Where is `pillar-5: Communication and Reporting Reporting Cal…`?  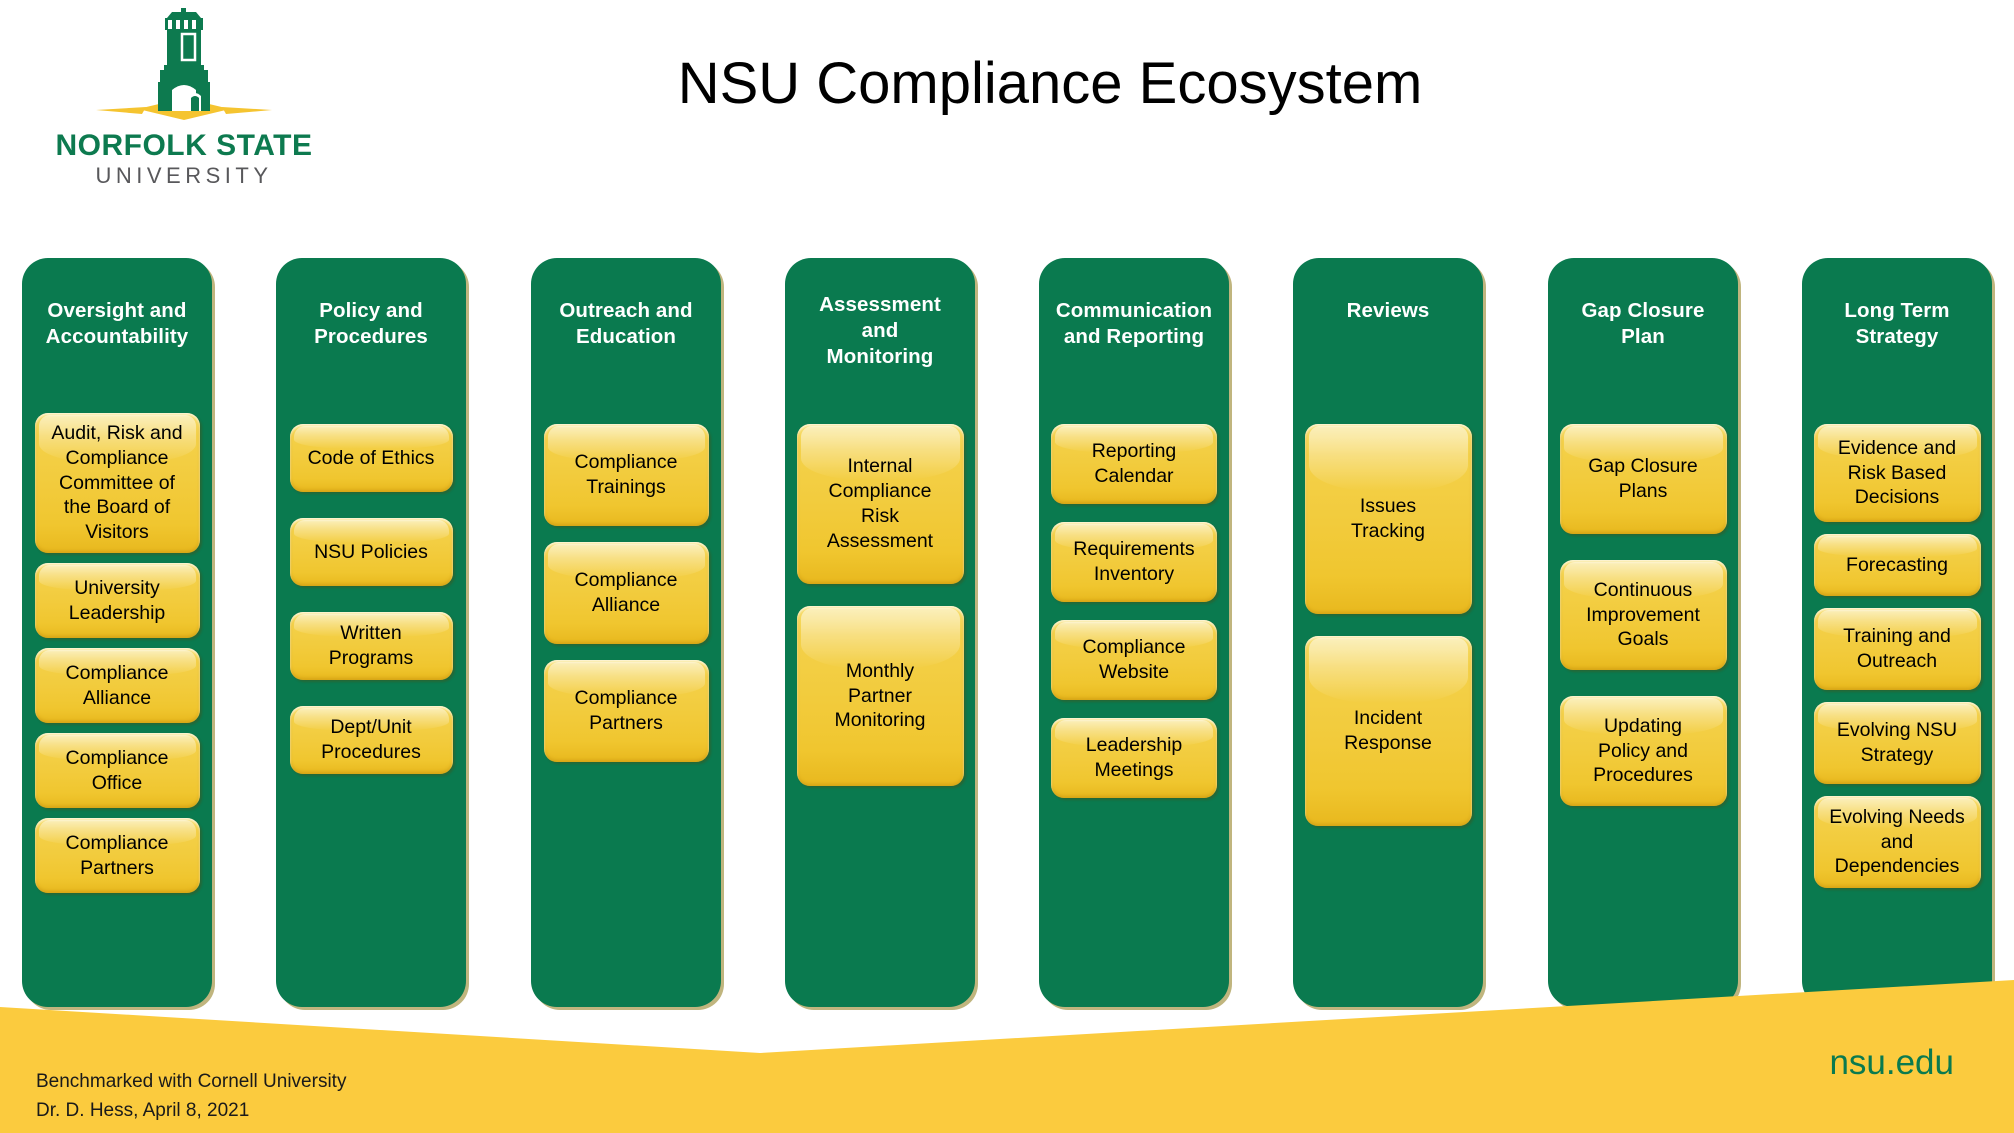
pillar-5: Communication and Reporting Reporting Cal… is located at coordinates (1134, 632).